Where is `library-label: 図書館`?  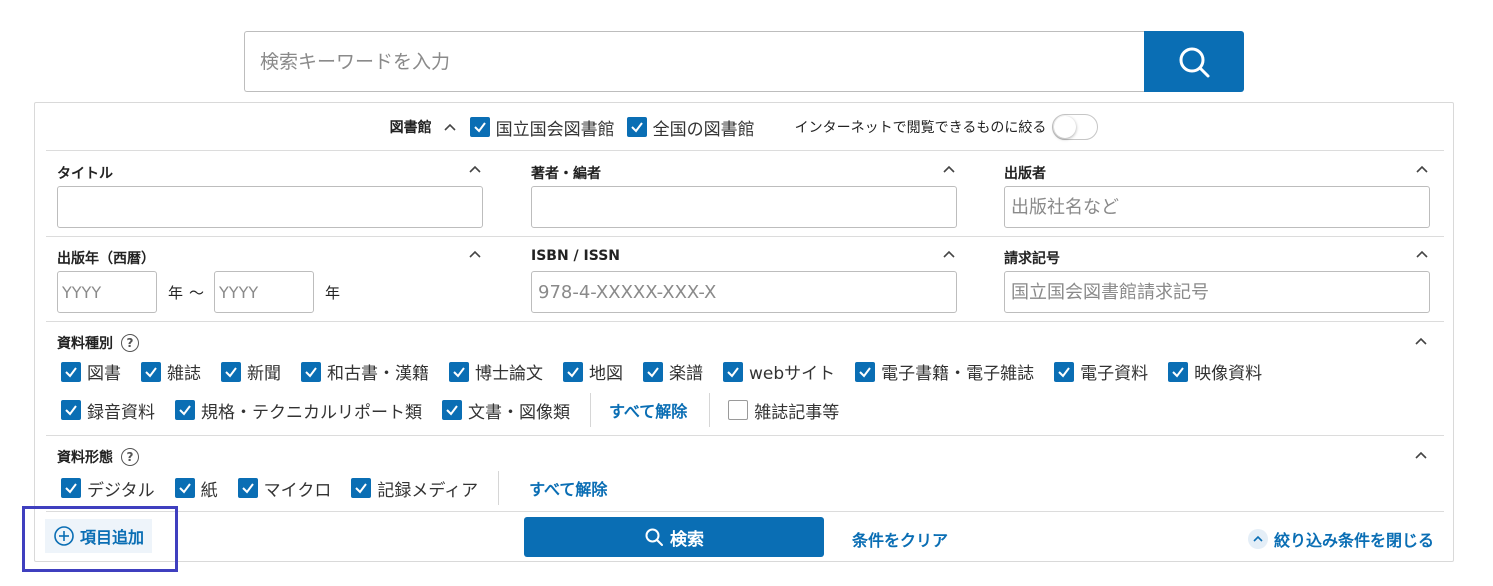
library-label: 図書館 is located at coordinates (410, 128).